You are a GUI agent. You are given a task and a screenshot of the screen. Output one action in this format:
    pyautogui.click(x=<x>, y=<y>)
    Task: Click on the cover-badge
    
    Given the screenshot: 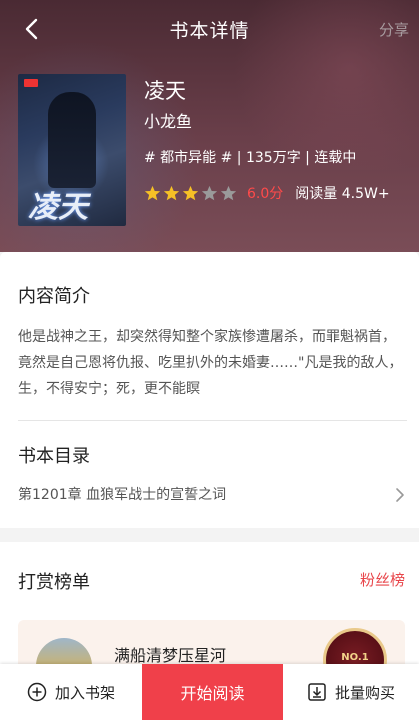 What is the action you would take?
    pyautogui.click(x=31, y=83)
    